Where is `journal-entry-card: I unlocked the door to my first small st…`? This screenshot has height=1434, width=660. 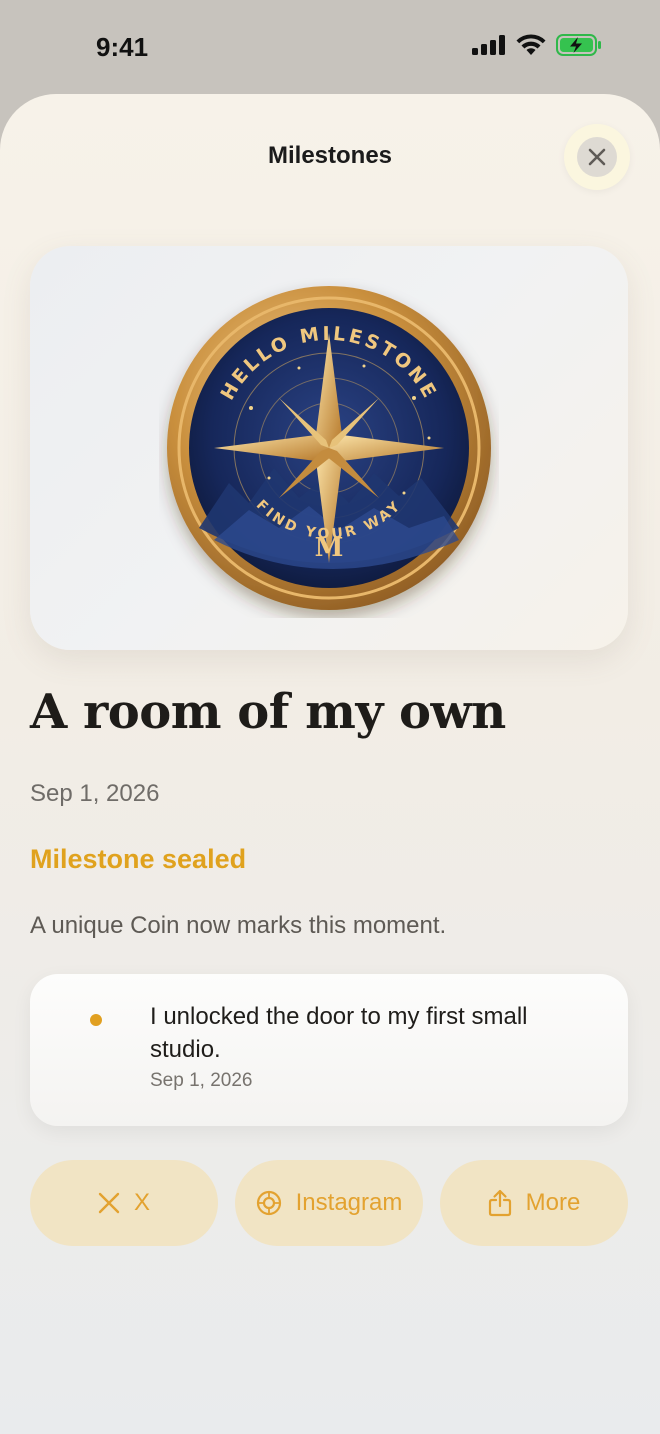 journal-entry-card: I unlocked the door to my first small st… is located at coordinates (329, 1050).